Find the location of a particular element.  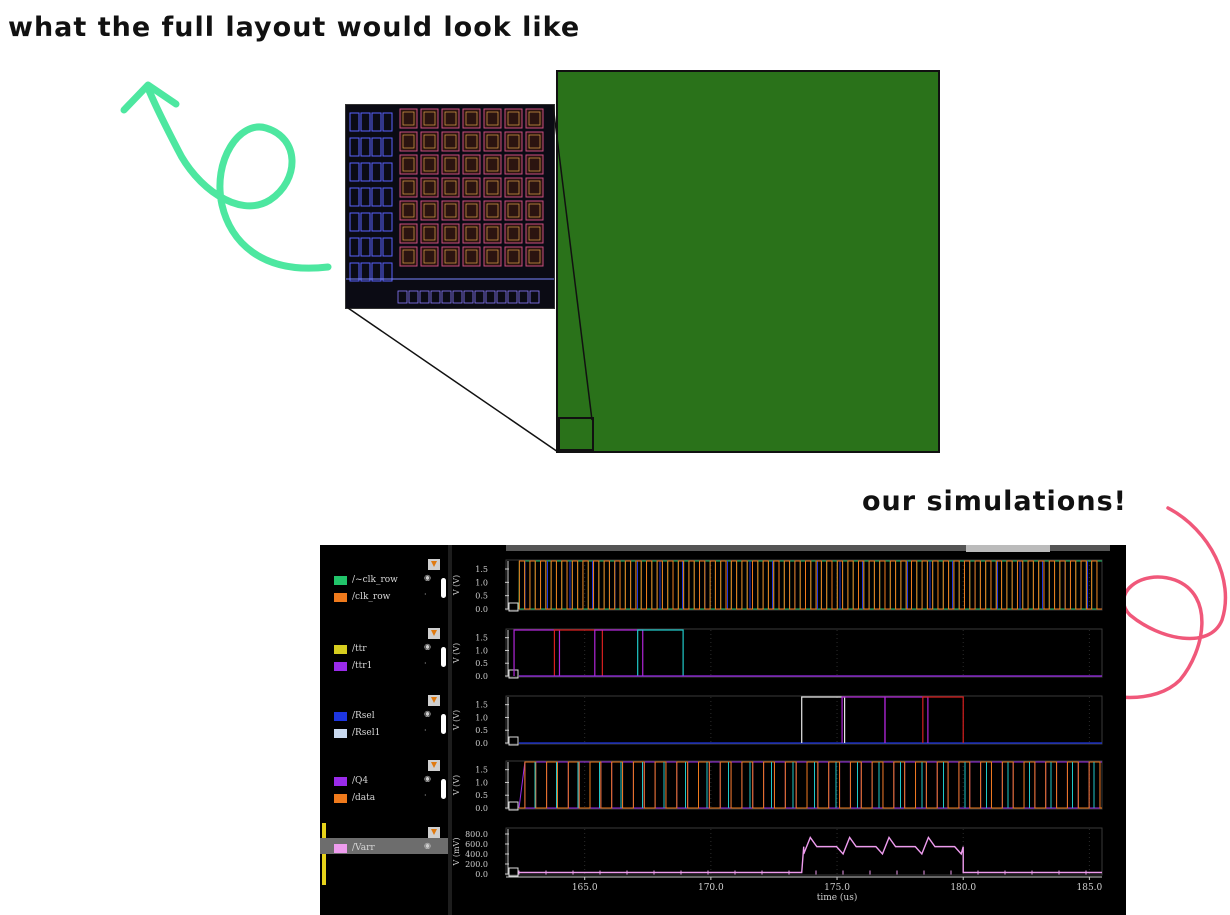

y-tick-label: 400.0 is located at coordinates (476, 854).